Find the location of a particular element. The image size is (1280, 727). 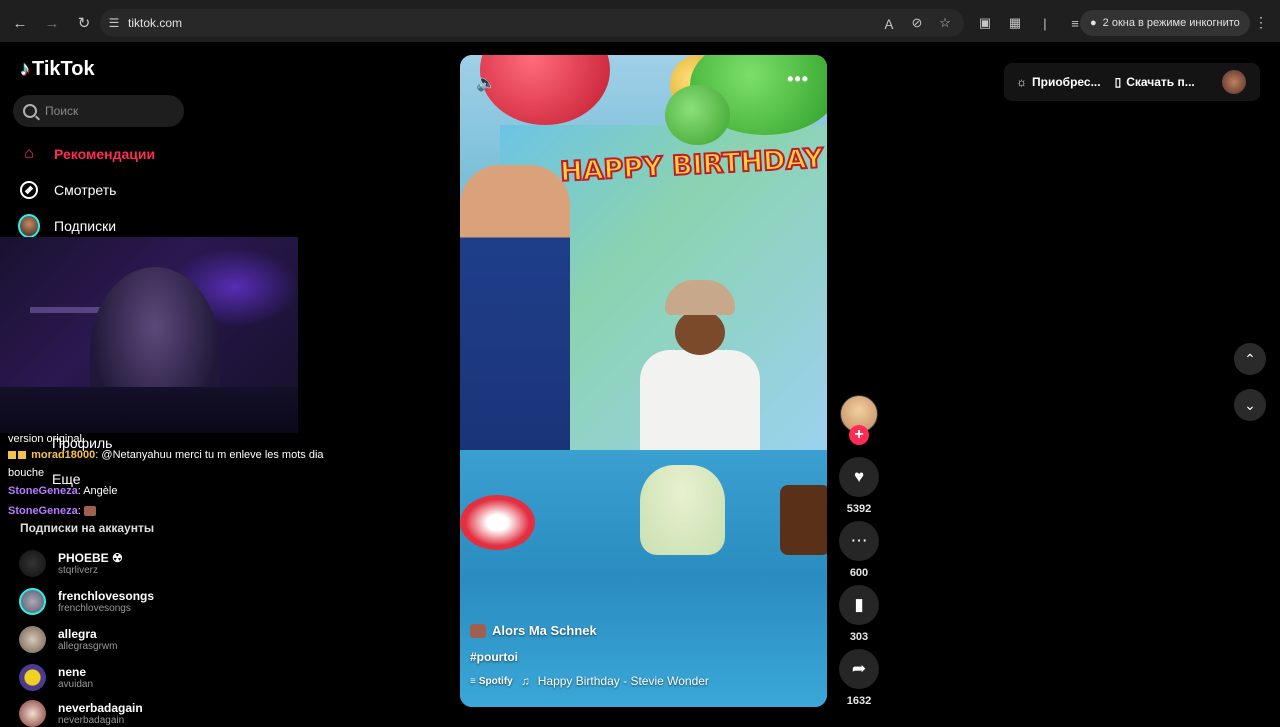

following-account: frenchlovesongs frenchlovesongs is located at coordinates (86, 601).